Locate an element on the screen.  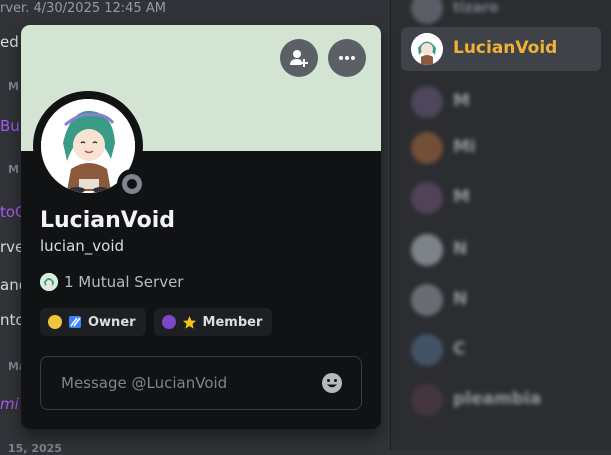
role-label: Owner is located at coordinates (112, 322).